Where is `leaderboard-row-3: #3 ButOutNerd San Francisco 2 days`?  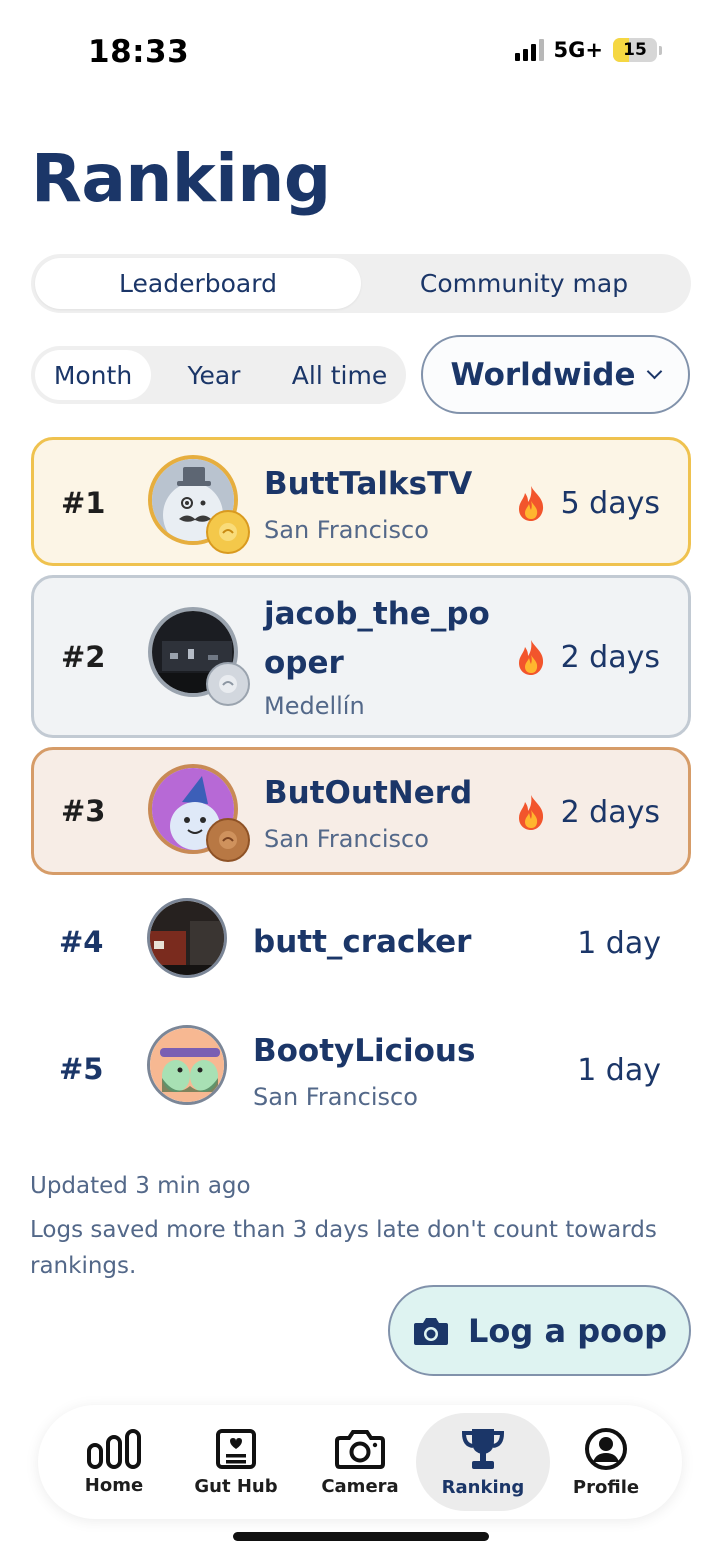
leaderboard-row-3: #3 ButOutNerd San Francisco 2 days is located at coordinates (361, 811).